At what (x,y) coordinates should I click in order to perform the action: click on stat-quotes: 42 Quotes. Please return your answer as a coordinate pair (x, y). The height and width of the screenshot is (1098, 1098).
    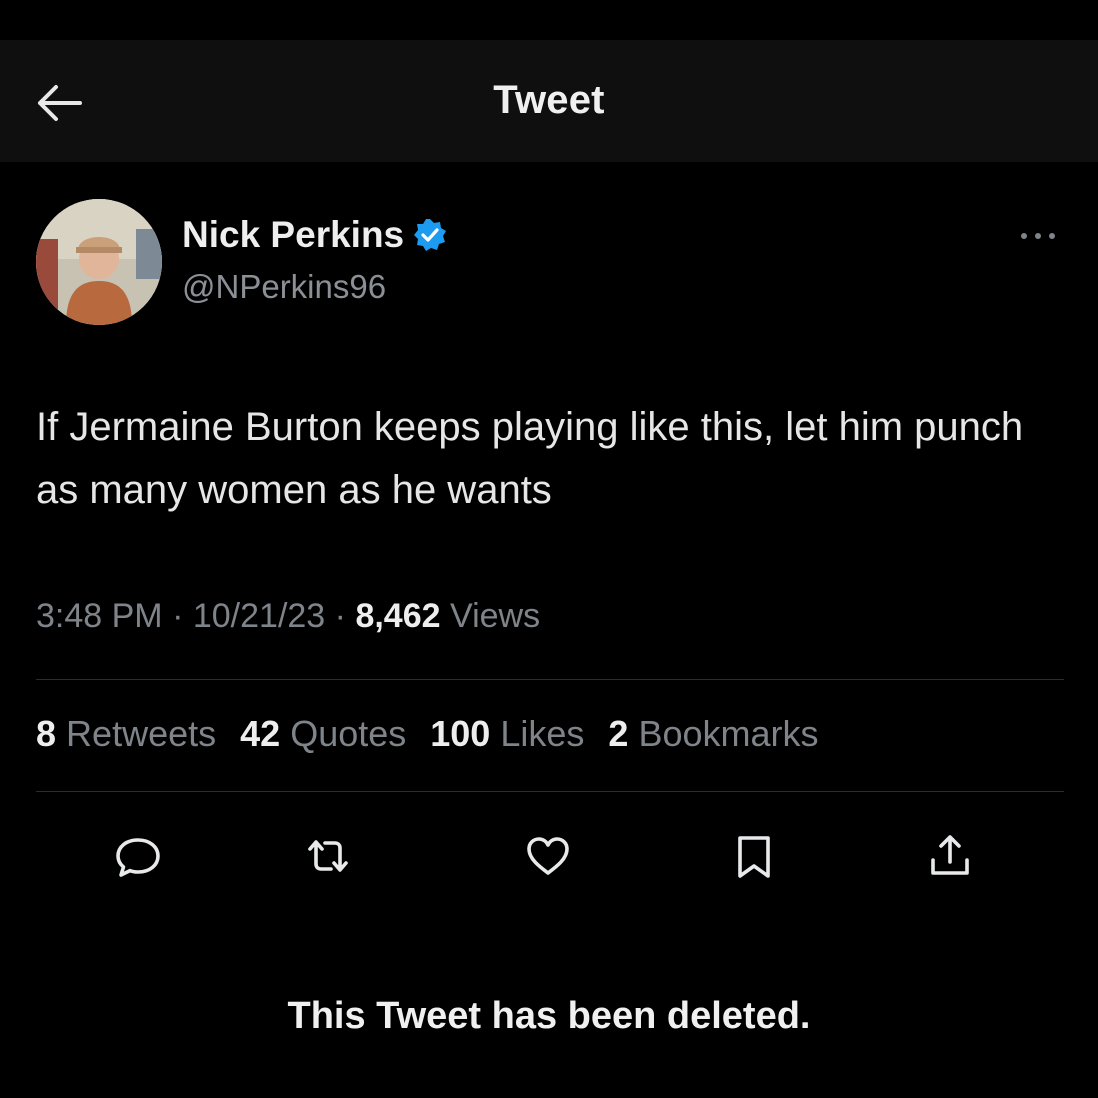
    Looking at the image, I should click on (323, 734).